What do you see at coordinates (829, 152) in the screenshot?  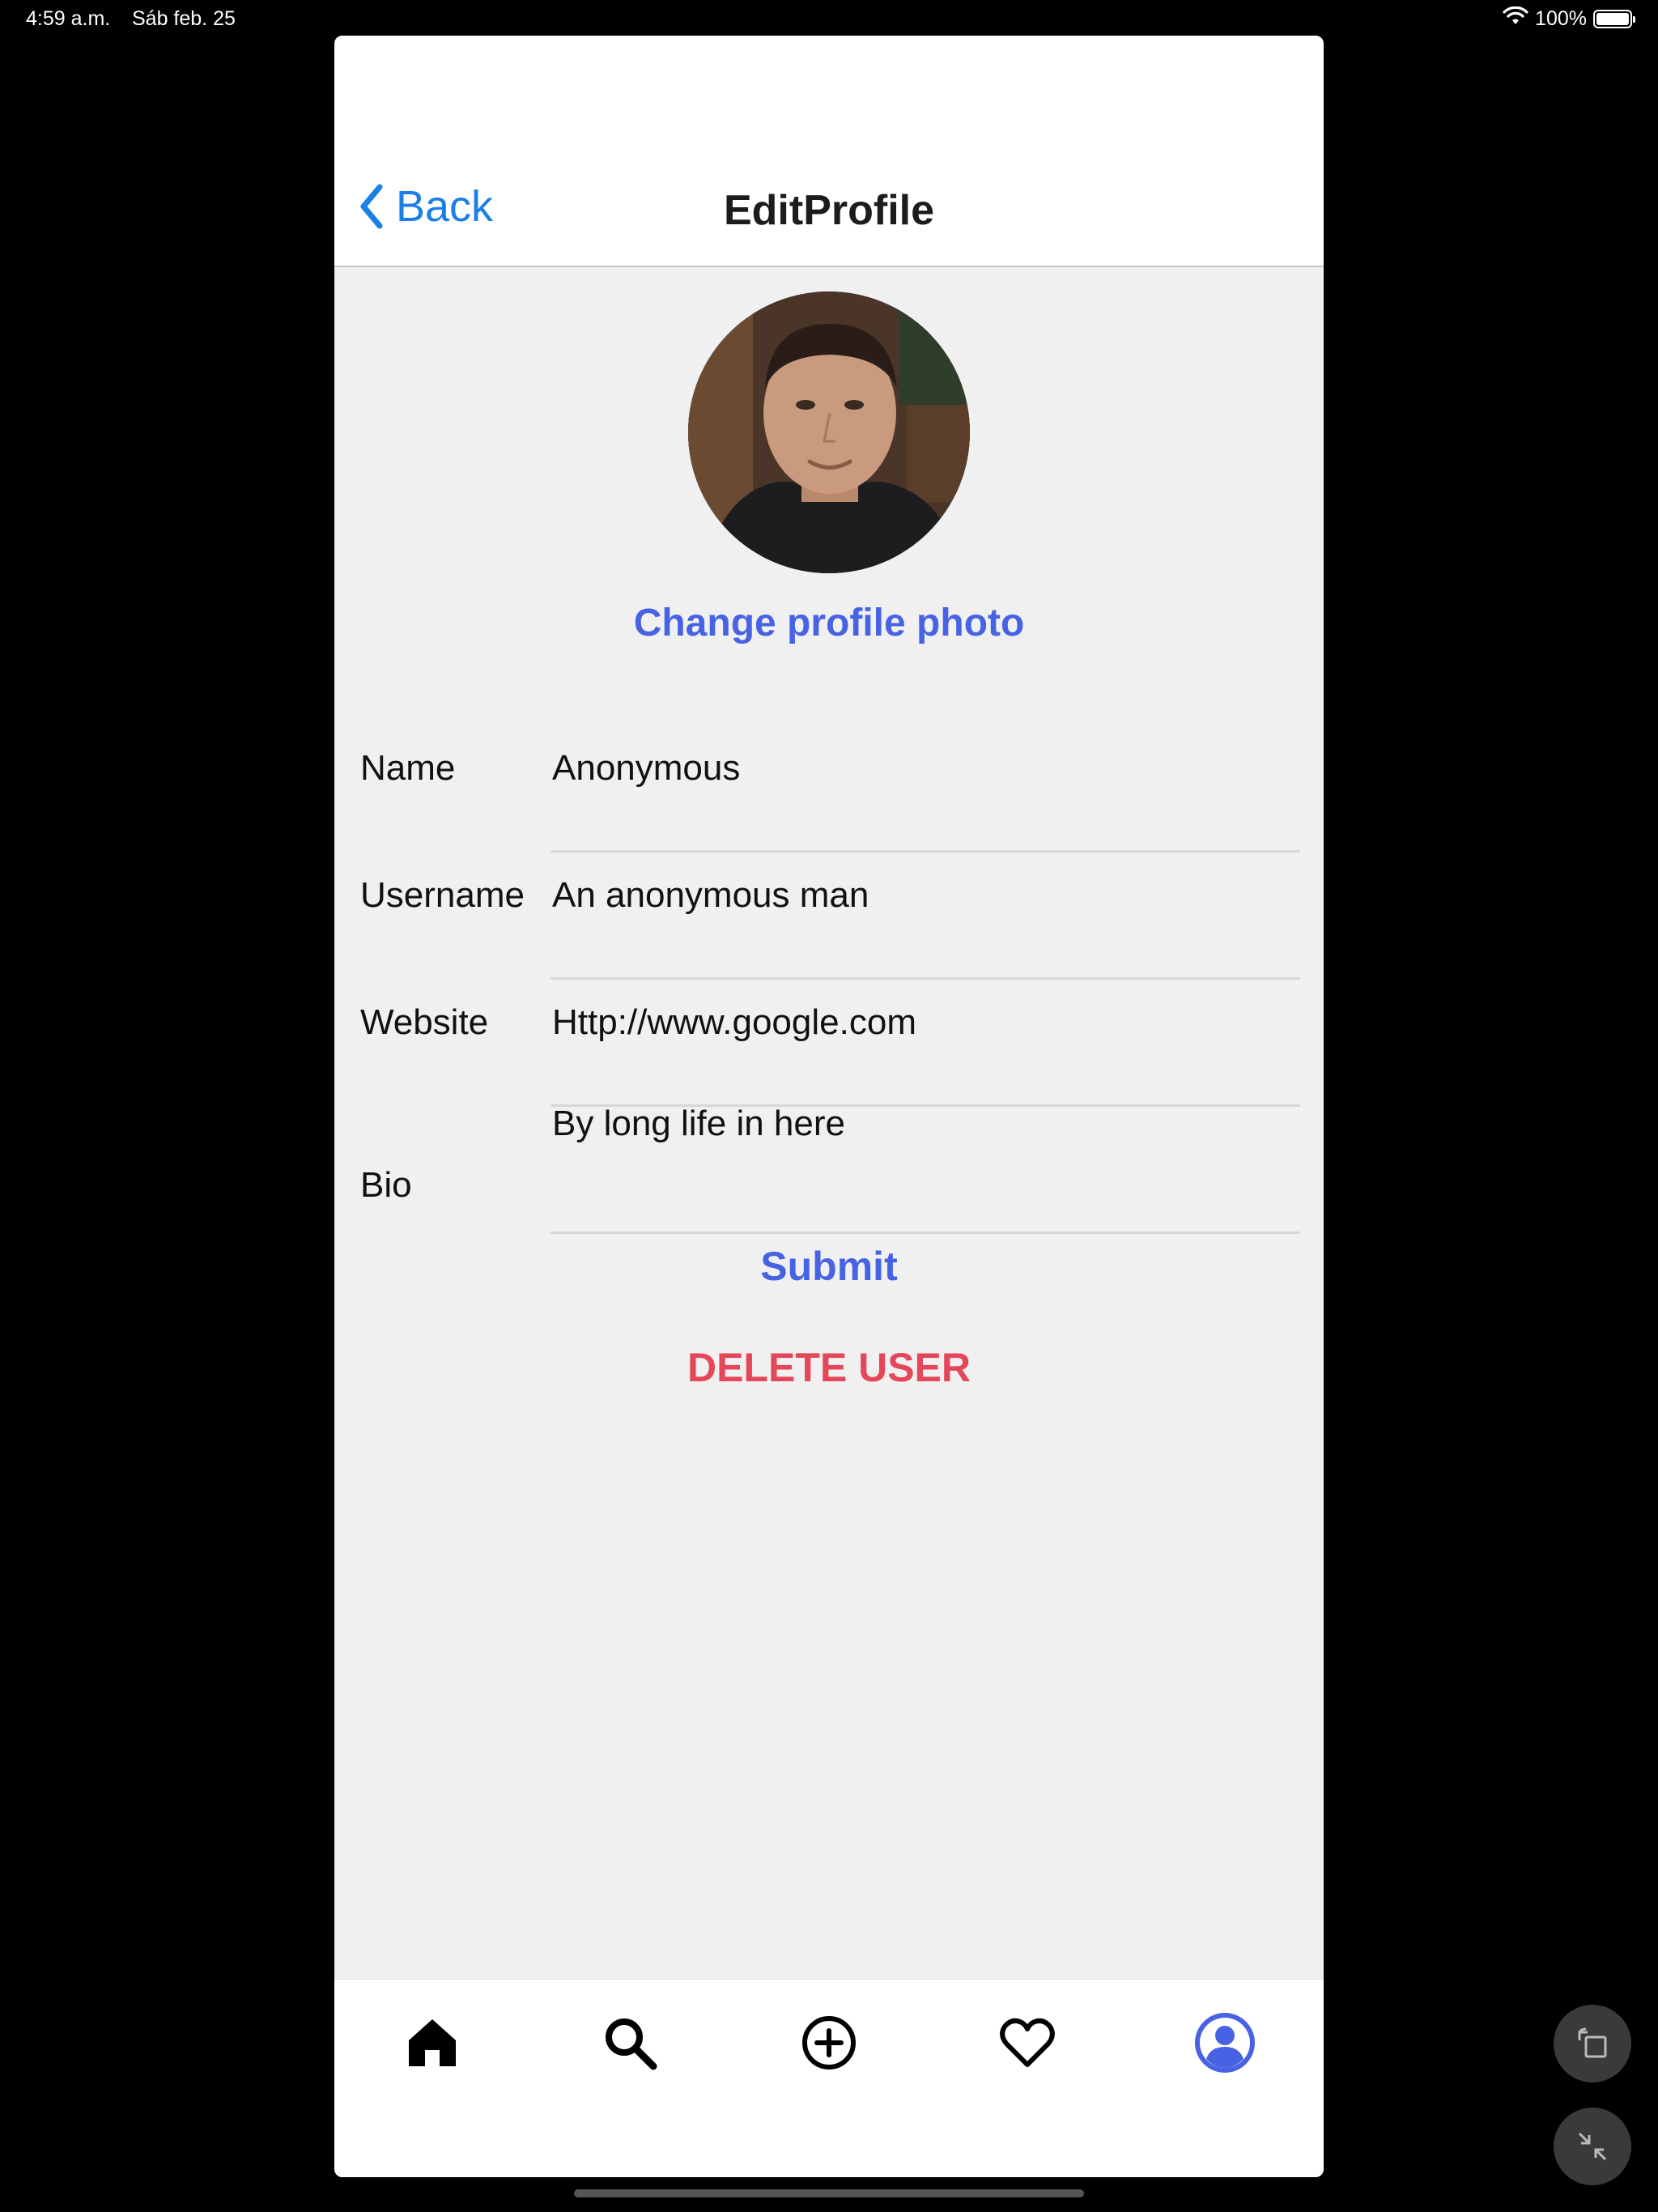 I see `navigation-header: Back EditProfile` at bounding box center [829, 152].